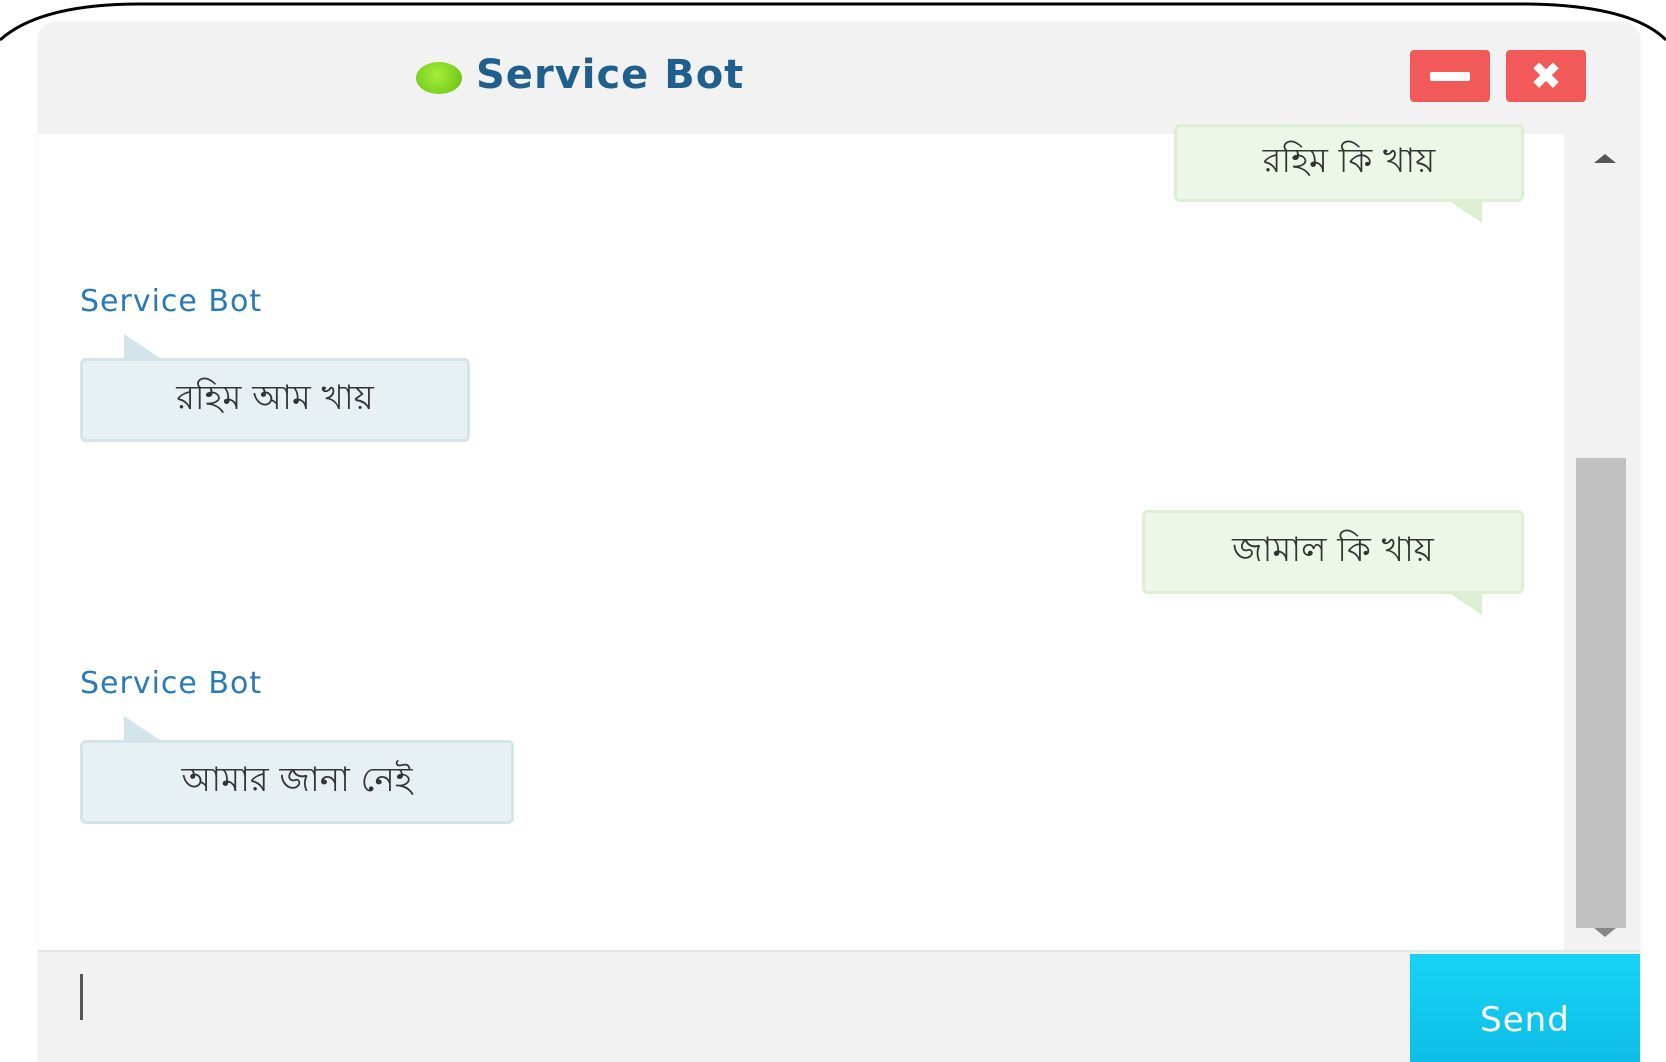  I want to click on chat-header: Service Bot ✖, so click(839, 78).